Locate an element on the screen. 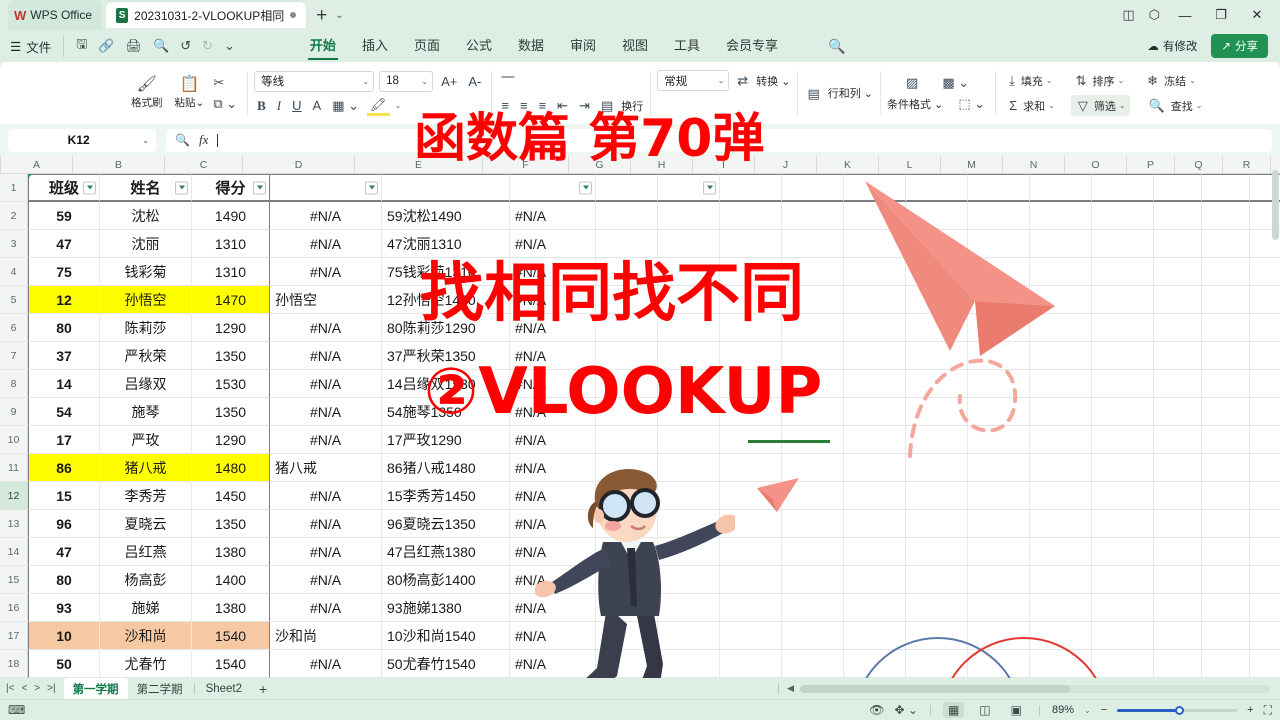  column-header-O: O is located at coordinates (1096, 164).